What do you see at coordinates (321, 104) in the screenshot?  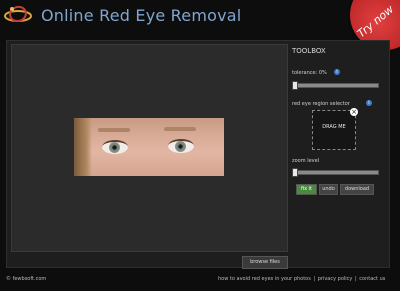 I see `region-selector-label: red eye region selector` at bounding box center [321, 104].